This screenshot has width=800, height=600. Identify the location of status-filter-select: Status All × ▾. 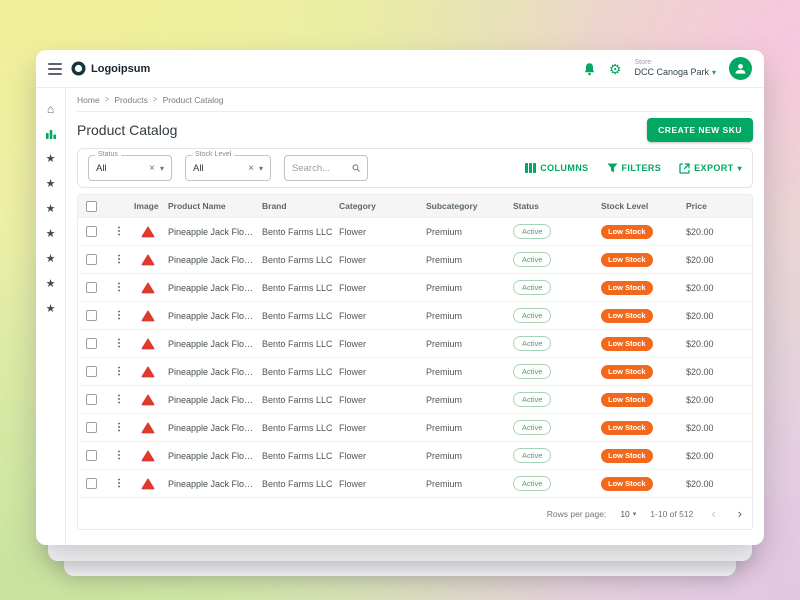
(130, 166).